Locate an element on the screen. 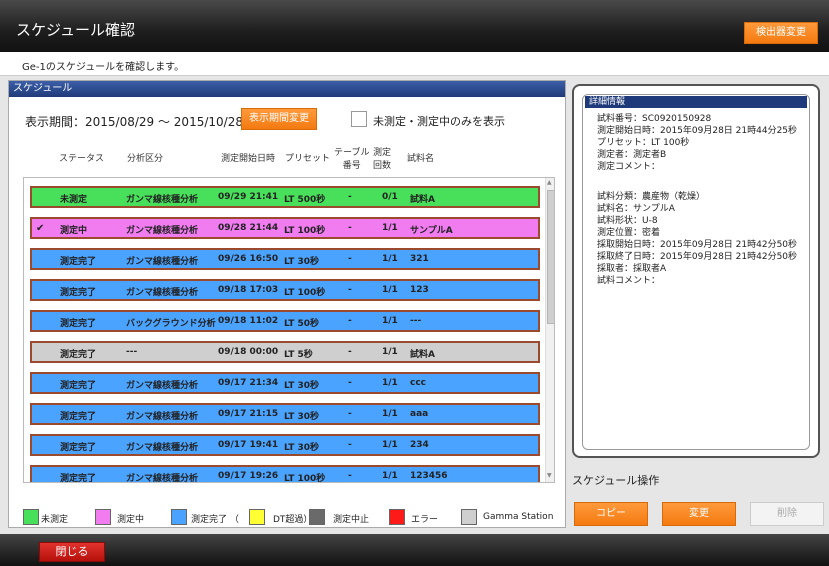 This screenshot has width=829, height=566. row-start: 09/18 11:02 is located at coordinates (248, 321).